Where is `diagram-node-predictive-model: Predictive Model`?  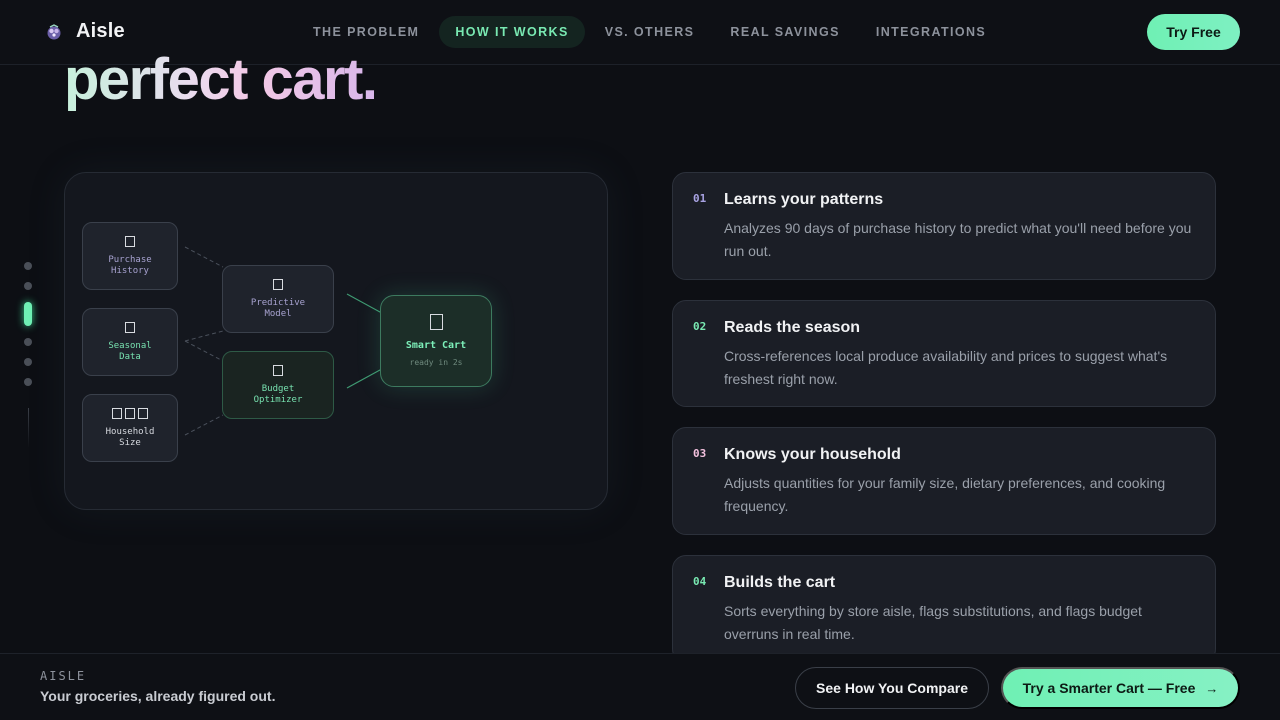 diagram-node-predictive-model: Predictive Model is located at coordinates (278, 299).